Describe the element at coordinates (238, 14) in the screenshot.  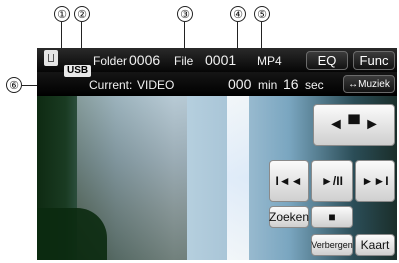
I see `callout-4: ④` at that location.